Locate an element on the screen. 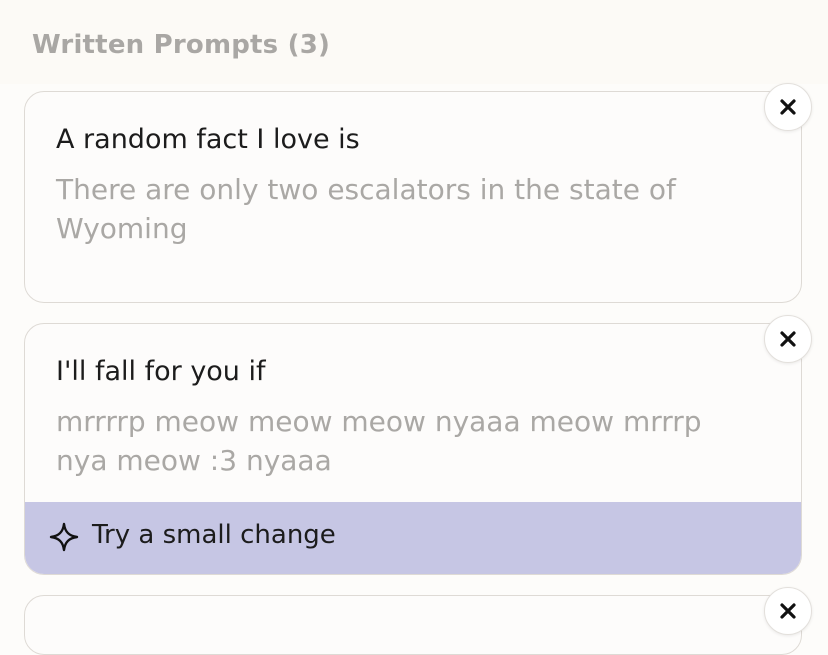  remove-prompt-2-button is located at coordinates (788, 339).